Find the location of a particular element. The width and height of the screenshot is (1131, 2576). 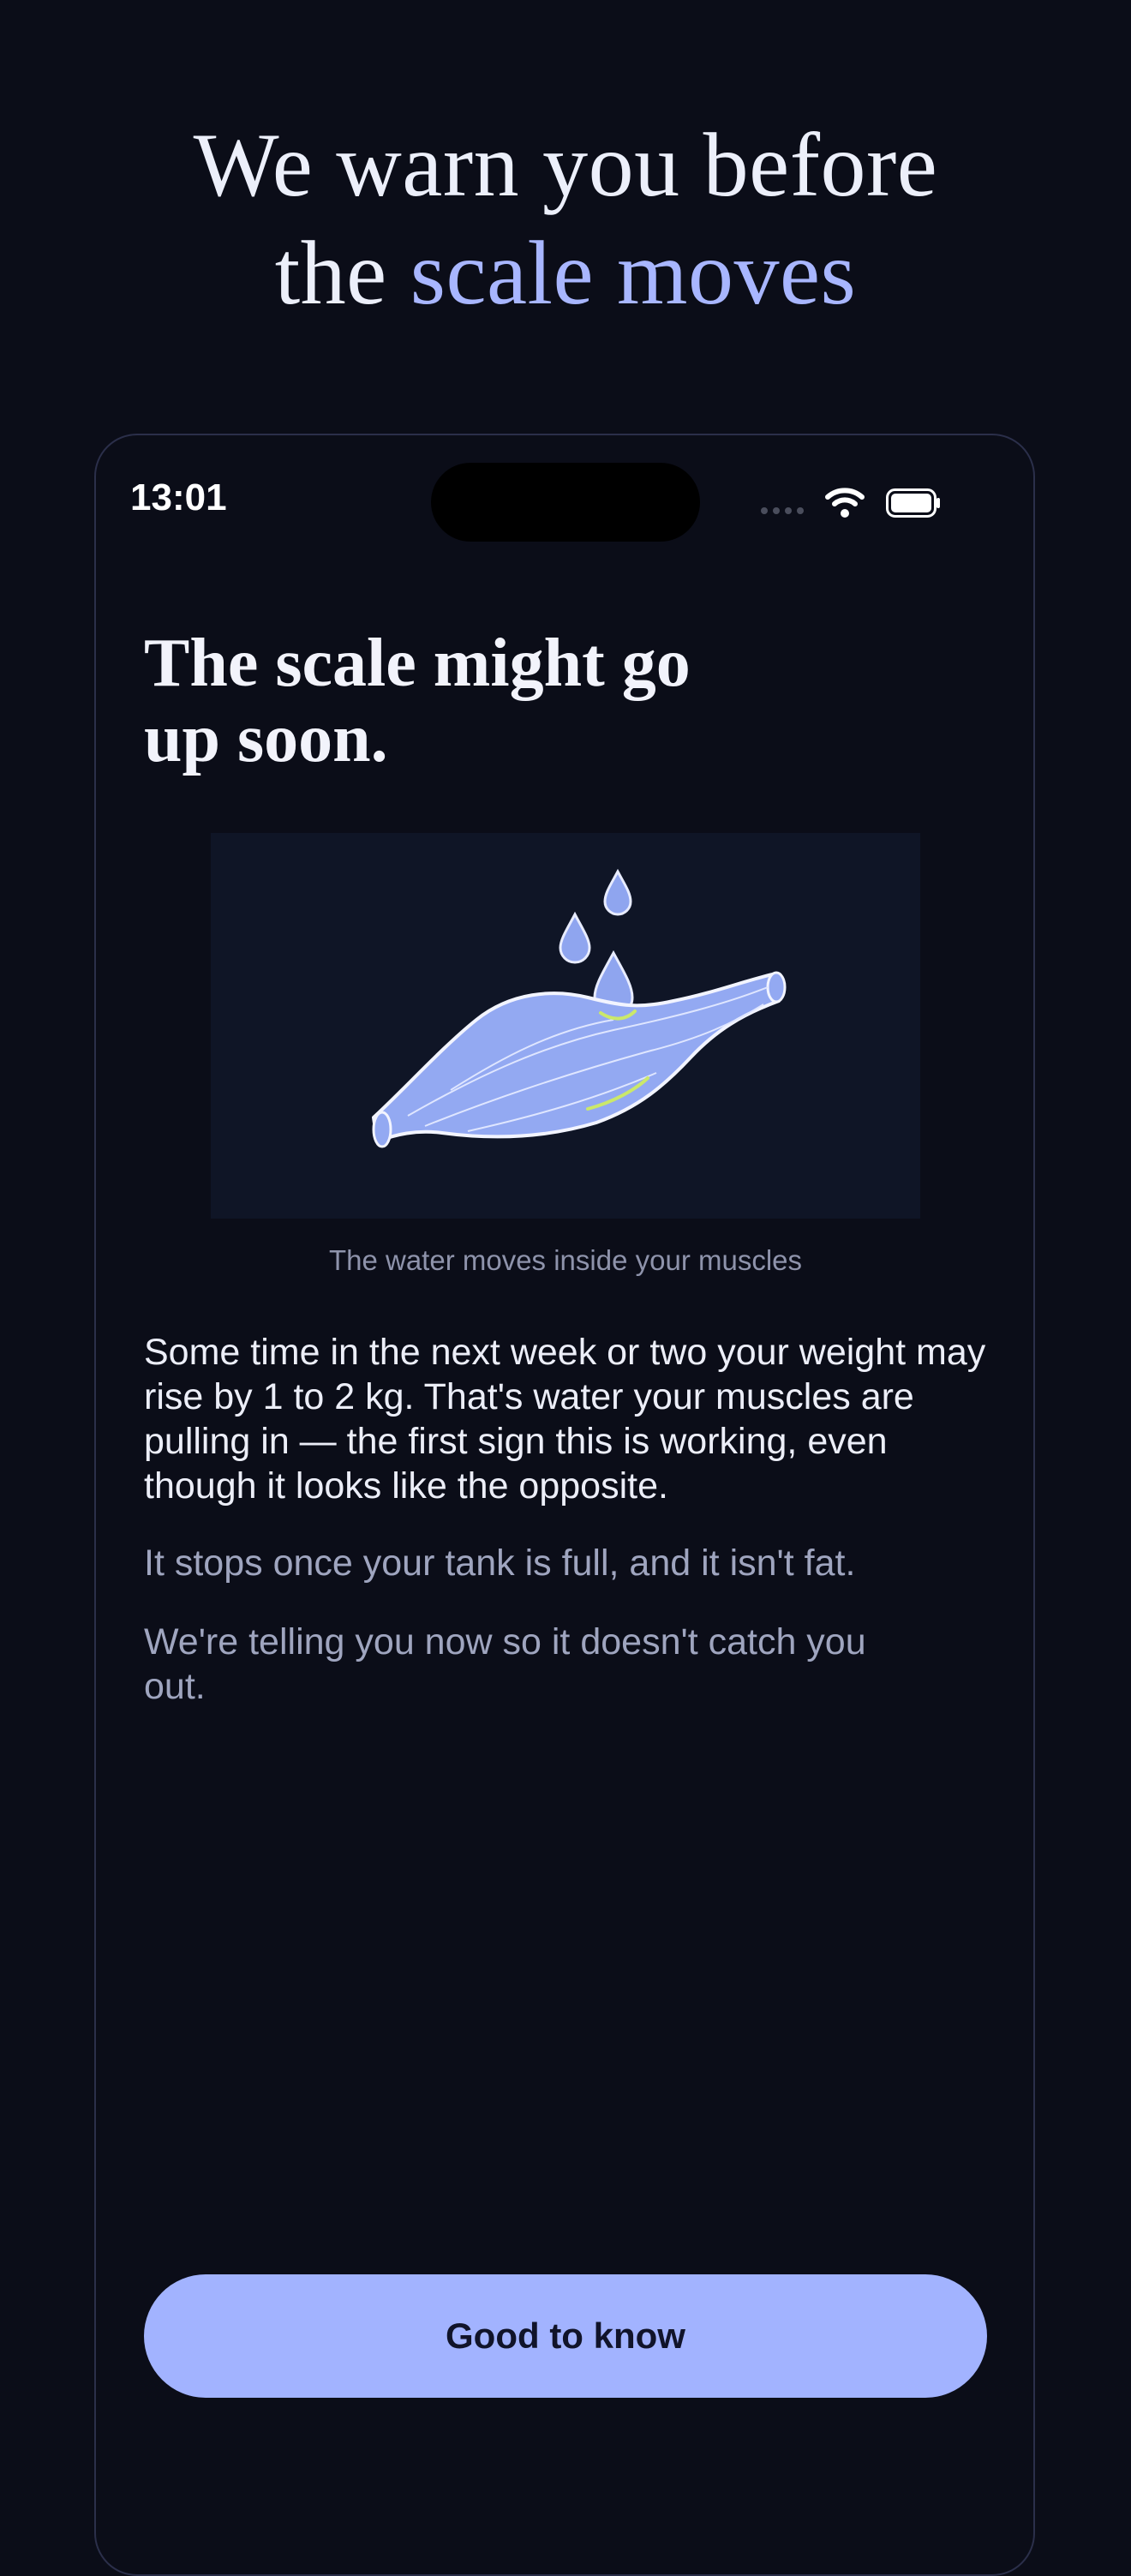

battery-icon is located at coordinates (913, 503).